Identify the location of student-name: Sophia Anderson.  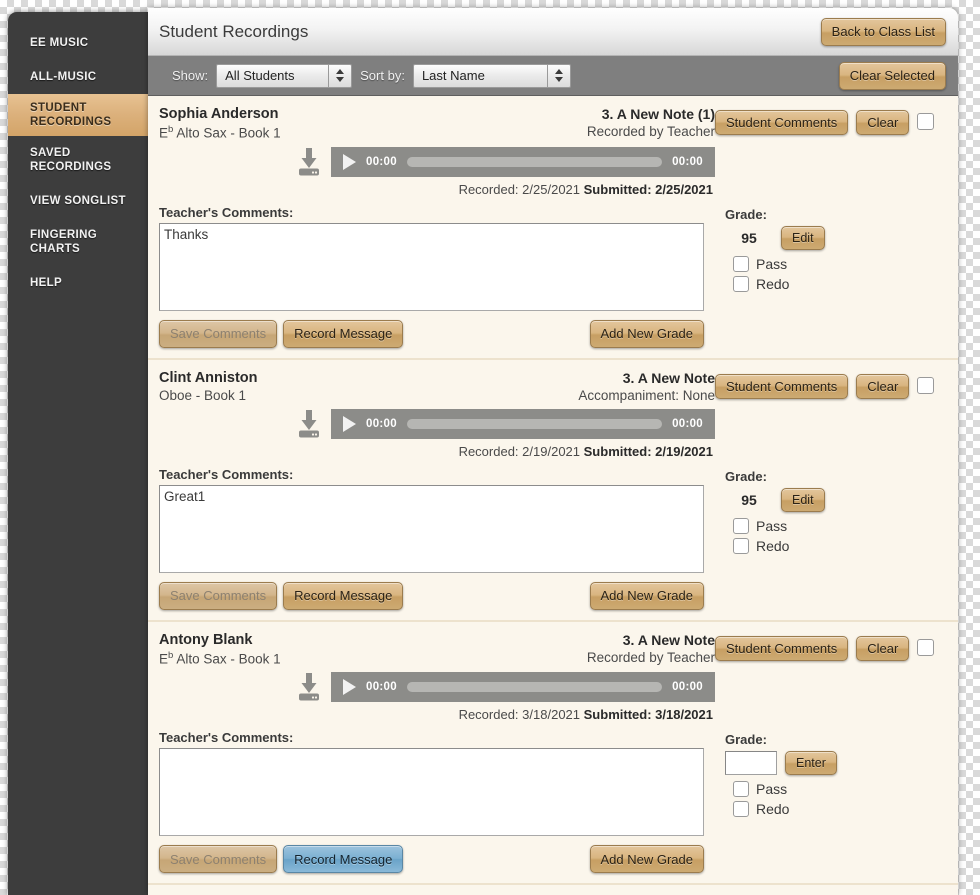
(219, 114).